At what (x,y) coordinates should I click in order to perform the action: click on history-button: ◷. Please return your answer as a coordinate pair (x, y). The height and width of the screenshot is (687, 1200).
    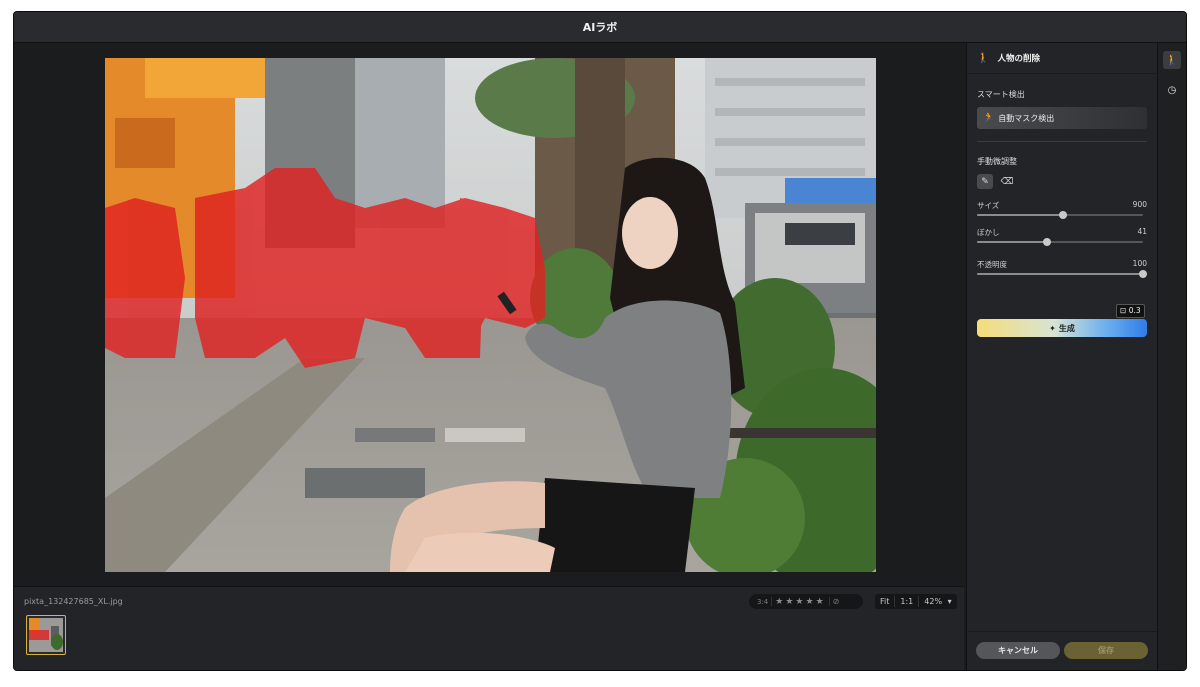
    Looking at the image, I should click on (1172, 90).